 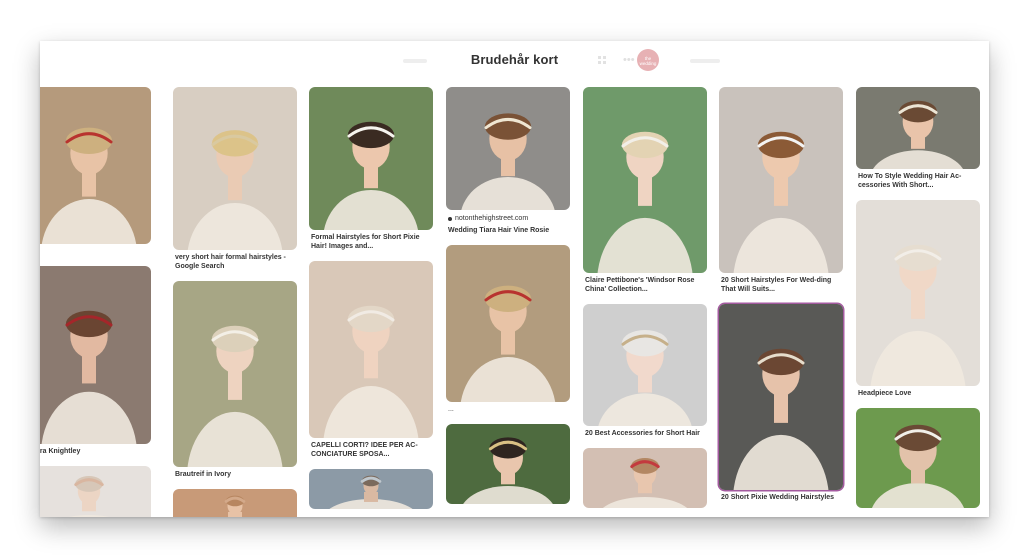 What do you see at coordinates (602, 60) in the screenshot?
I see `grid-icon` at bounding box center [602, 60].